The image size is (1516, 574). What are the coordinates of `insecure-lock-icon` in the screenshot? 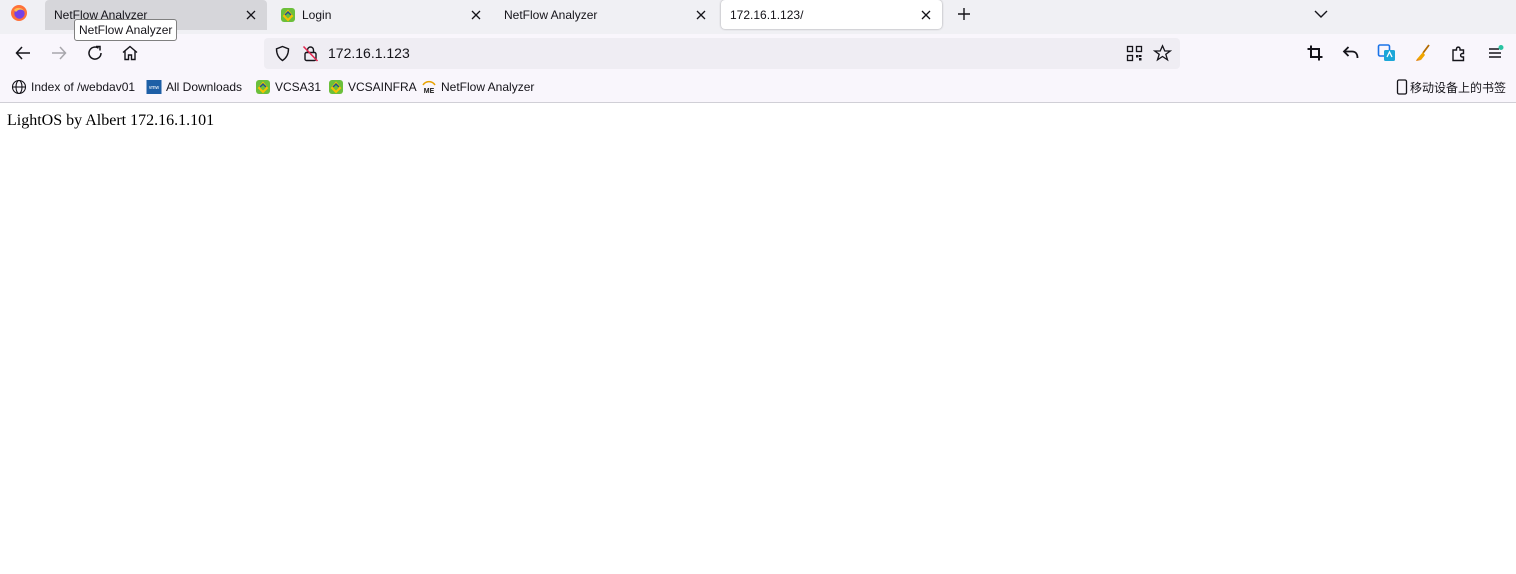 It's located at (310, 53).